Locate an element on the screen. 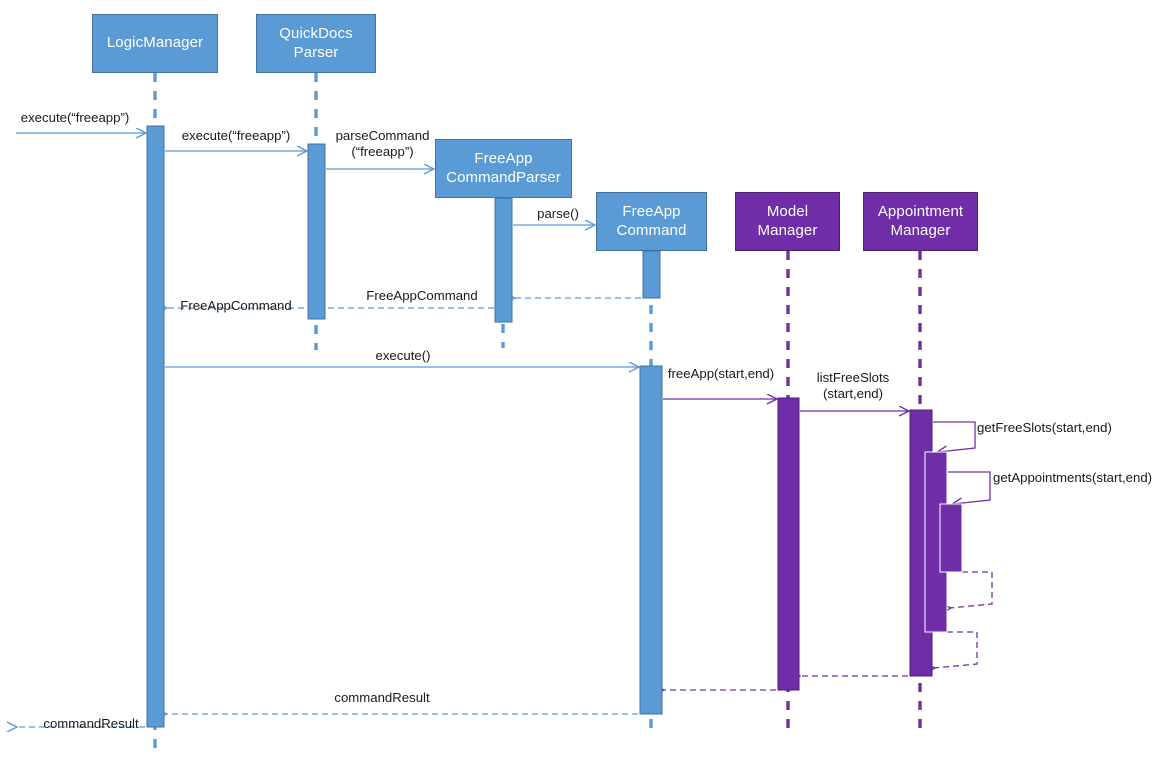 The height and width of the screenshot is (762, 1175). message-label-get-appointments: getAppointments(start,end) is located at coordinates (1073, 477).